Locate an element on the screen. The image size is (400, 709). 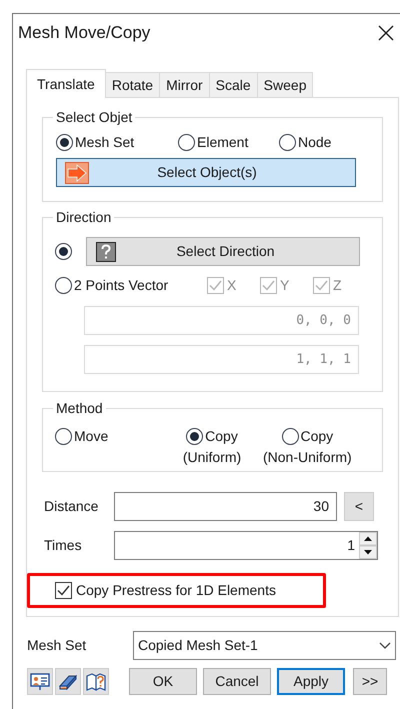
presentation-icon is located at coordinates (40, 681).